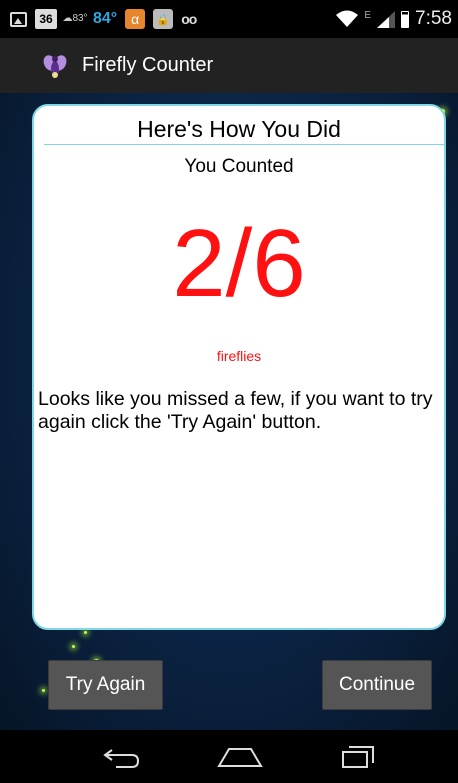 This screenshot has width=458, height=783. I want to click on dialog-divider, so click(244, 144).